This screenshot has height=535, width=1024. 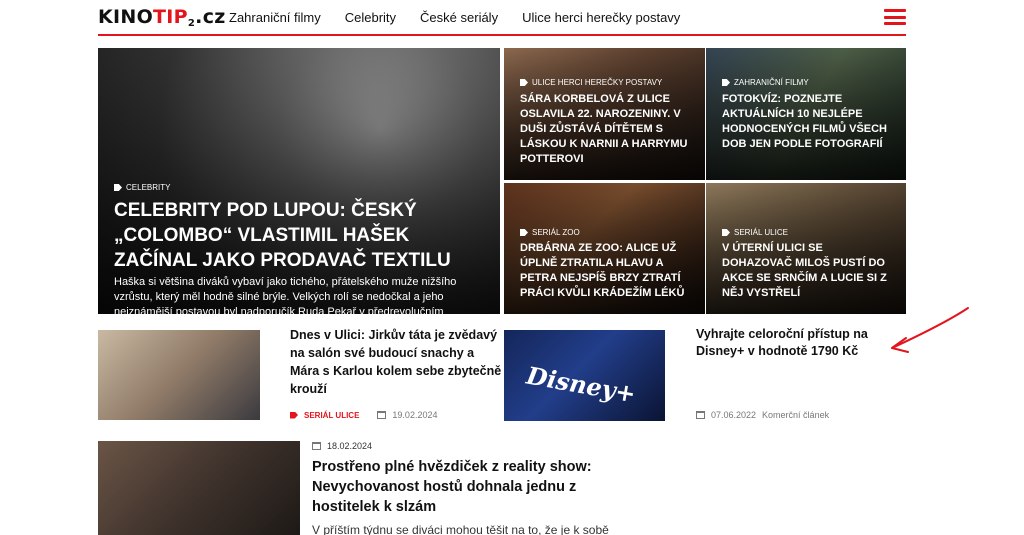 What do you see at coordinates (761, 232) in the screenshot?
I see `tile-category-label: SERIÁL ULICE` at bounding box center [761, 232].